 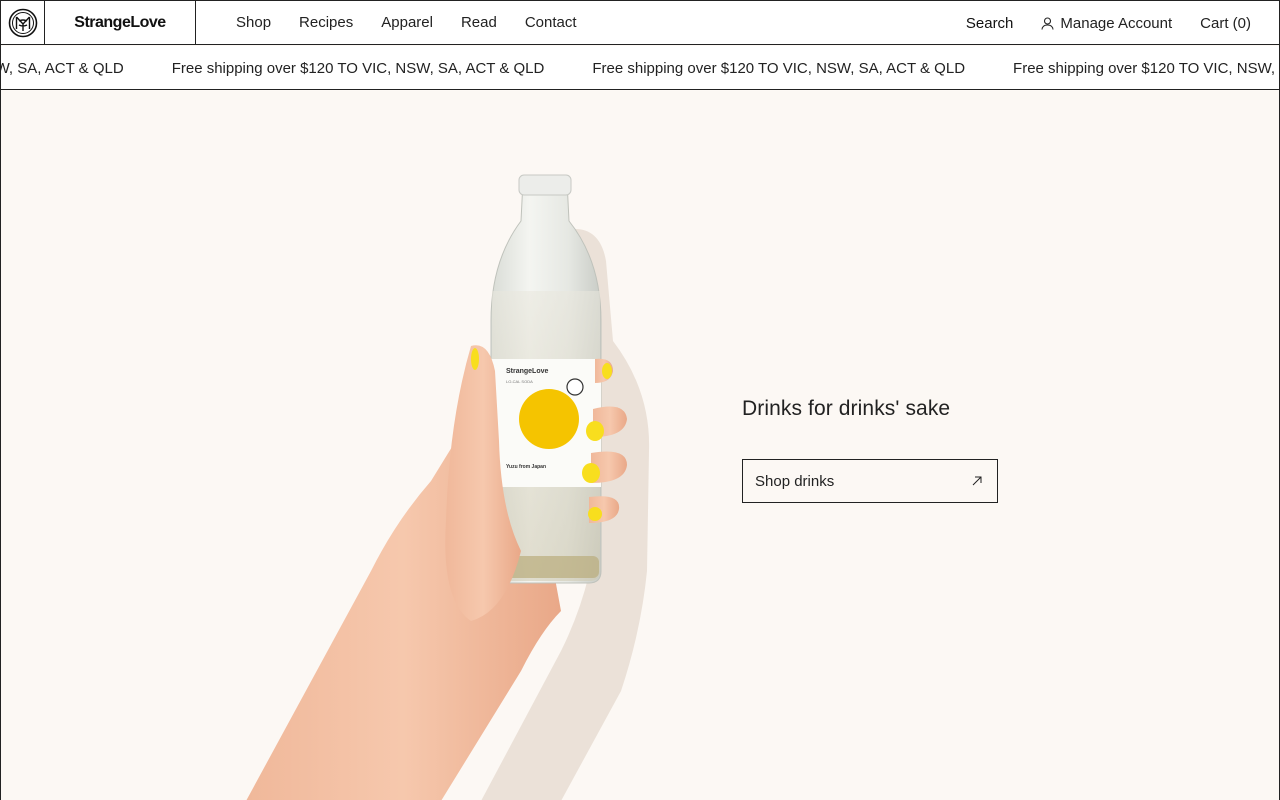 What do you see at coordinates (870, 450) in the screenshot?
I see `hero-copy: Drinks for drinks' sake Shop drinks` at bounding box center [870, 450].